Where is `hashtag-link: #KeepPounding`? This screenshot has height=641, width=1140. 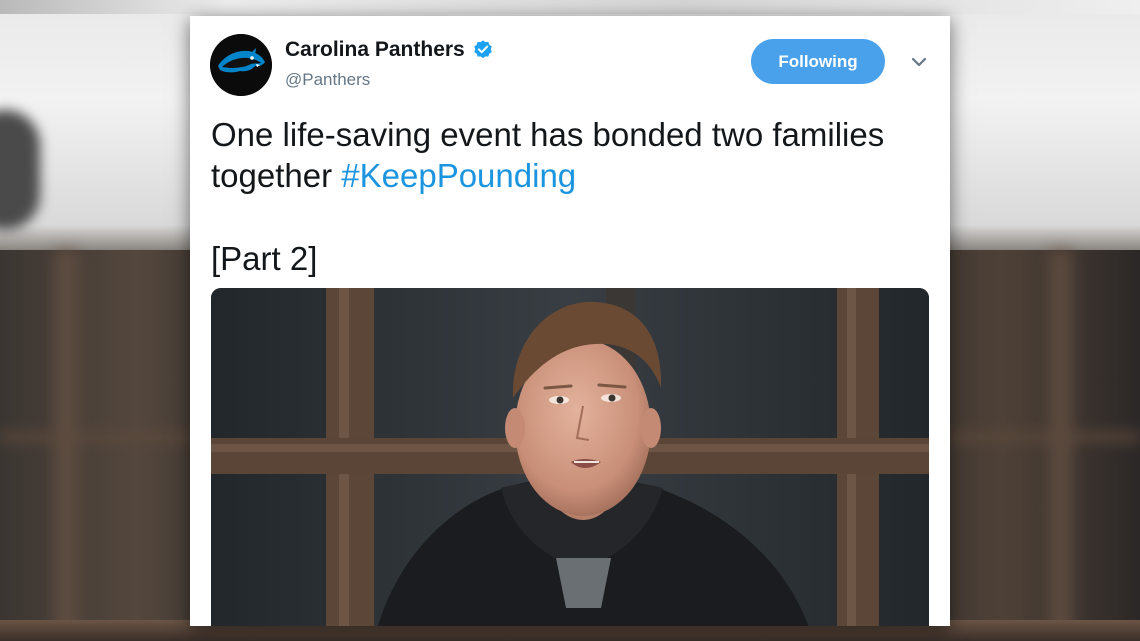
hashtag-link: #KeepPounding is located at coordinates (458, 175).